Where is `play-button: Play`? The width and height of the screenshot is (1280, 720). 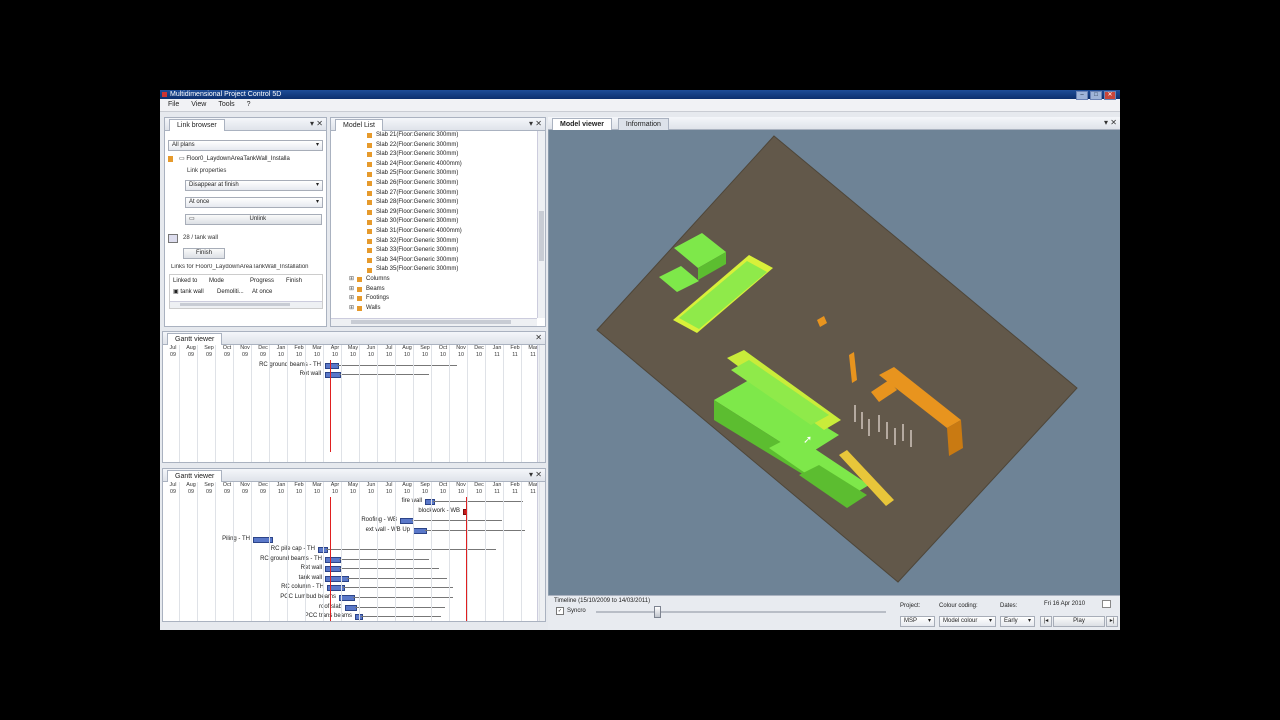 play-button: Play is located at coordinates (1079, 621).